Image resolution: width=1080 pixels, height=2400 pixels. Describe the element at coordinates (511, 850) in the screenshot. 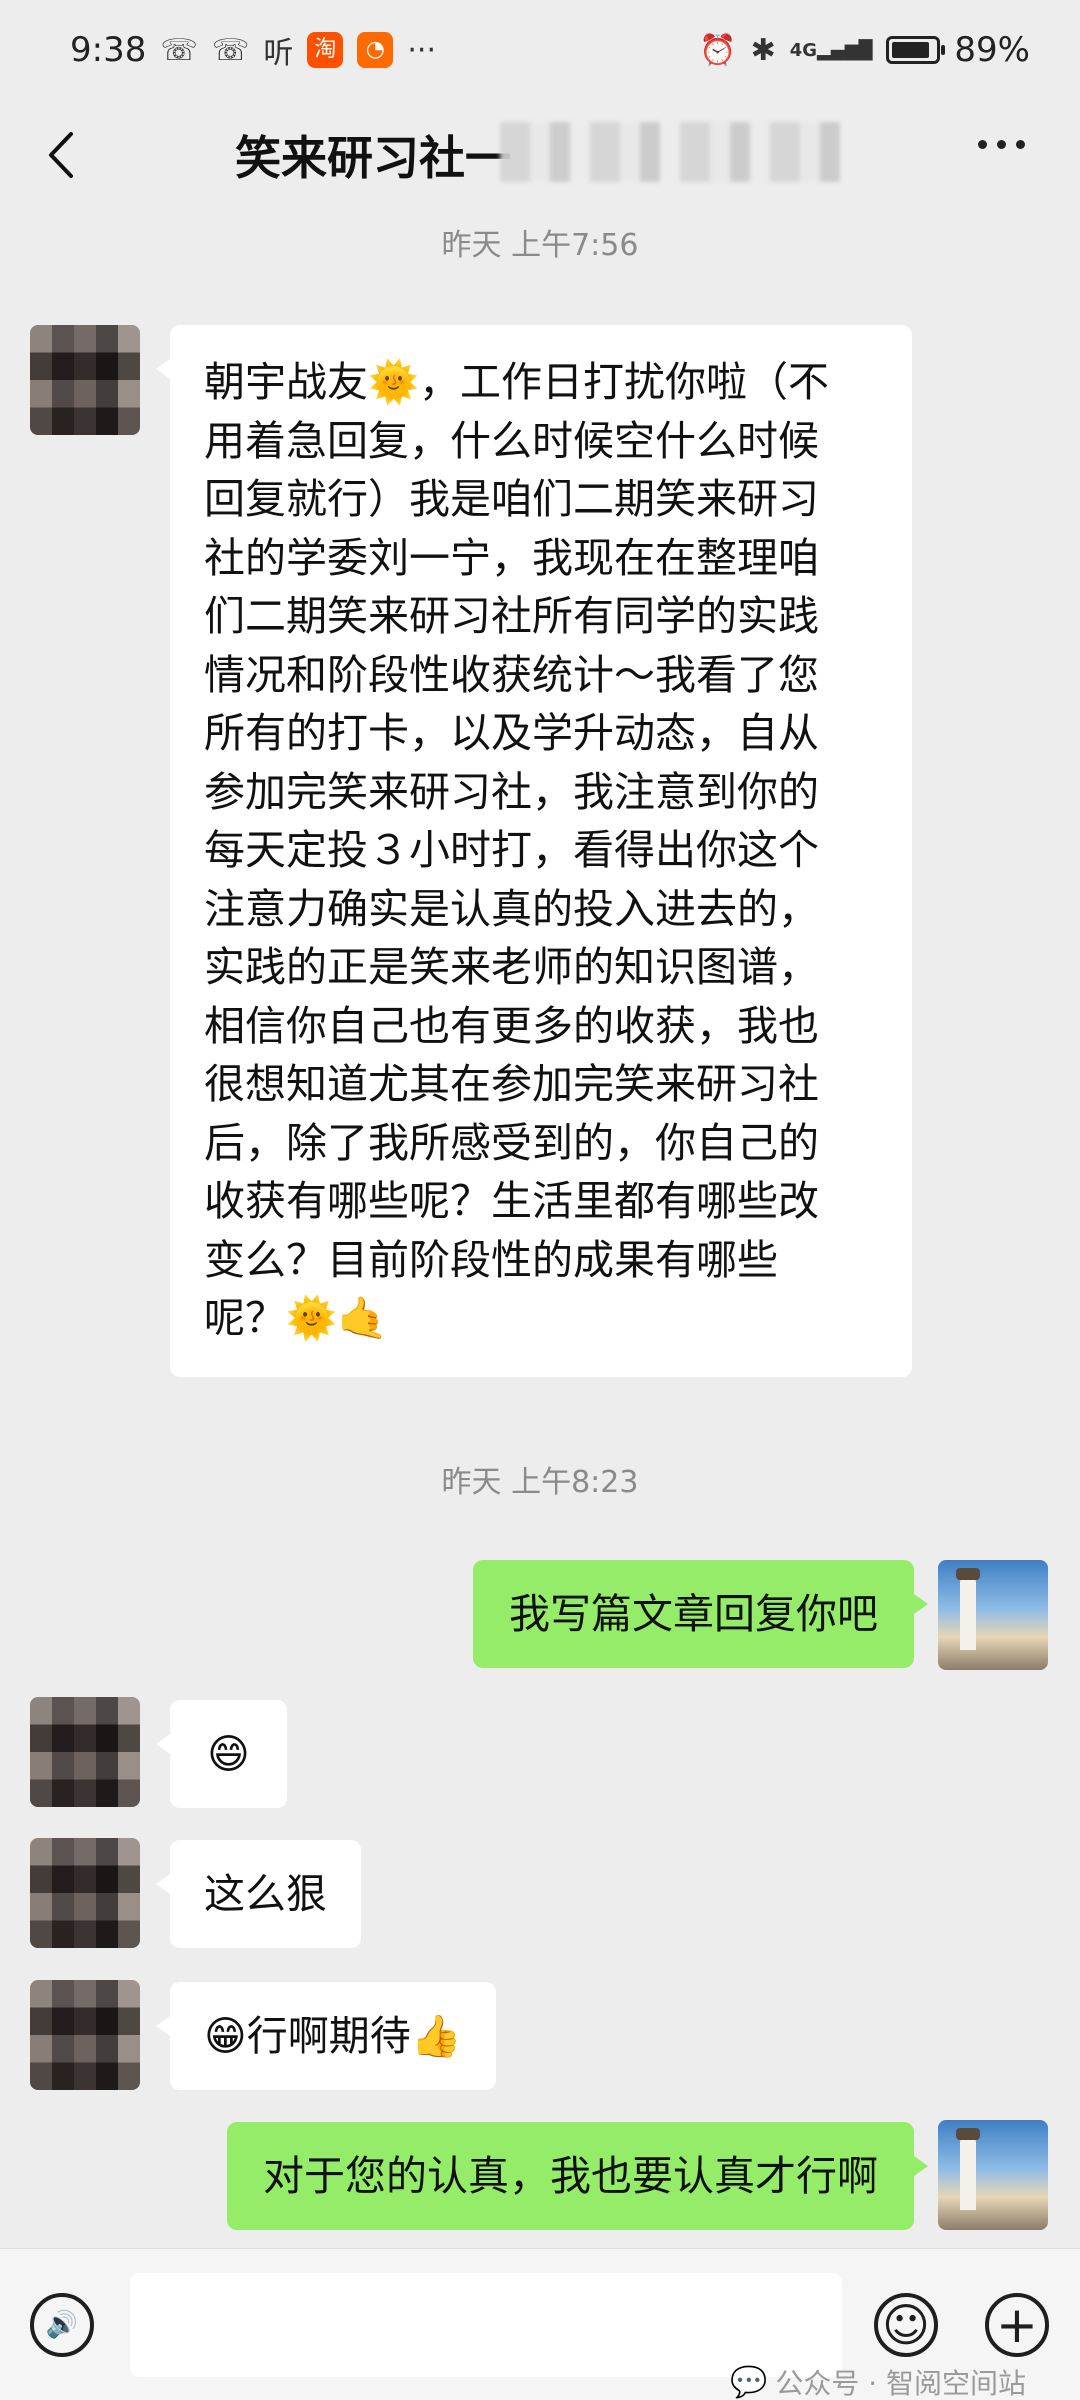

I see `message-line: 每天定投３小时打，看得出你这个` at that location.